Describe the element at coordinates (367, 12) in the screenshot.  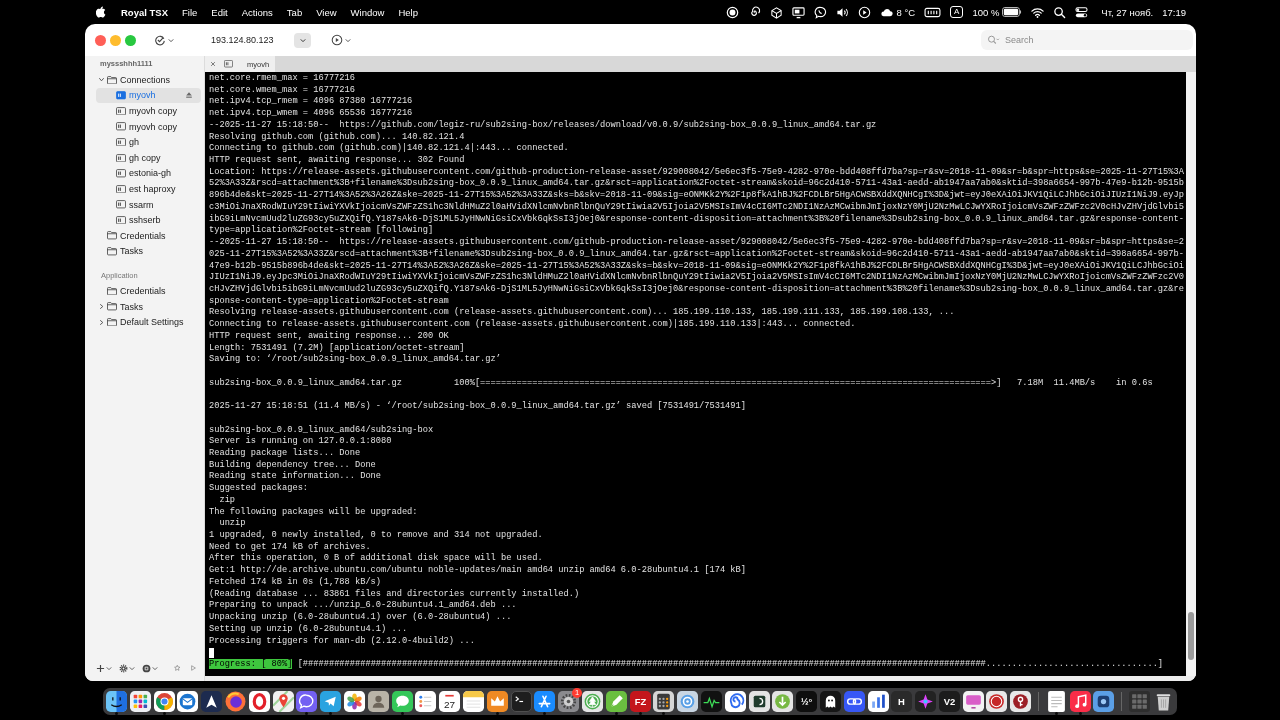
I see `menu-item: Window` at that location.